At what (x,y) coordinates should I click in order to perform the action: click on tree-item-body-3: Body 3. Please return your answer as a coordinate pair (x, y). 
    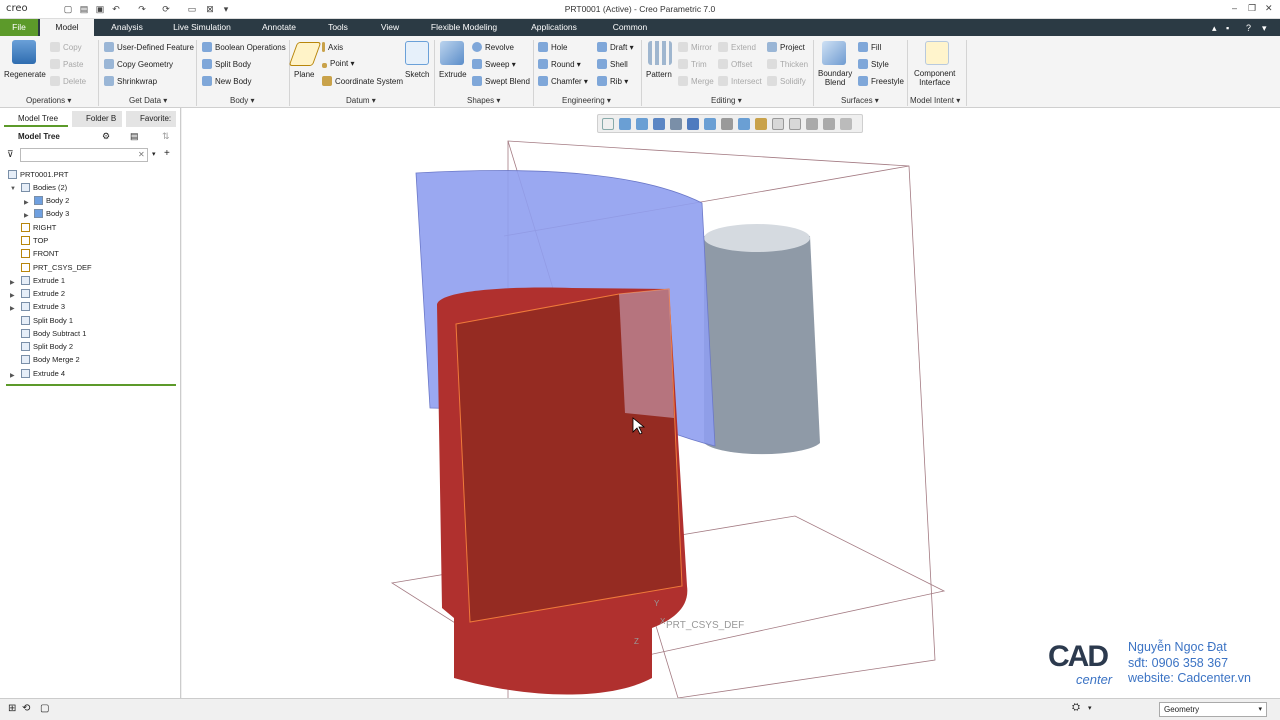
    Looking at the image, I should click on (51, 213).